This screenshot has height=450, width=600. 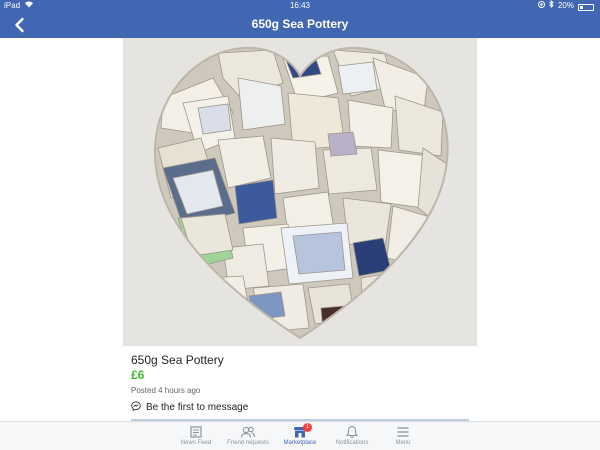 What do you see at coordinates (136, 407) in the screenshot?
I see `messenger-icon` at bounding box center [136, 407].